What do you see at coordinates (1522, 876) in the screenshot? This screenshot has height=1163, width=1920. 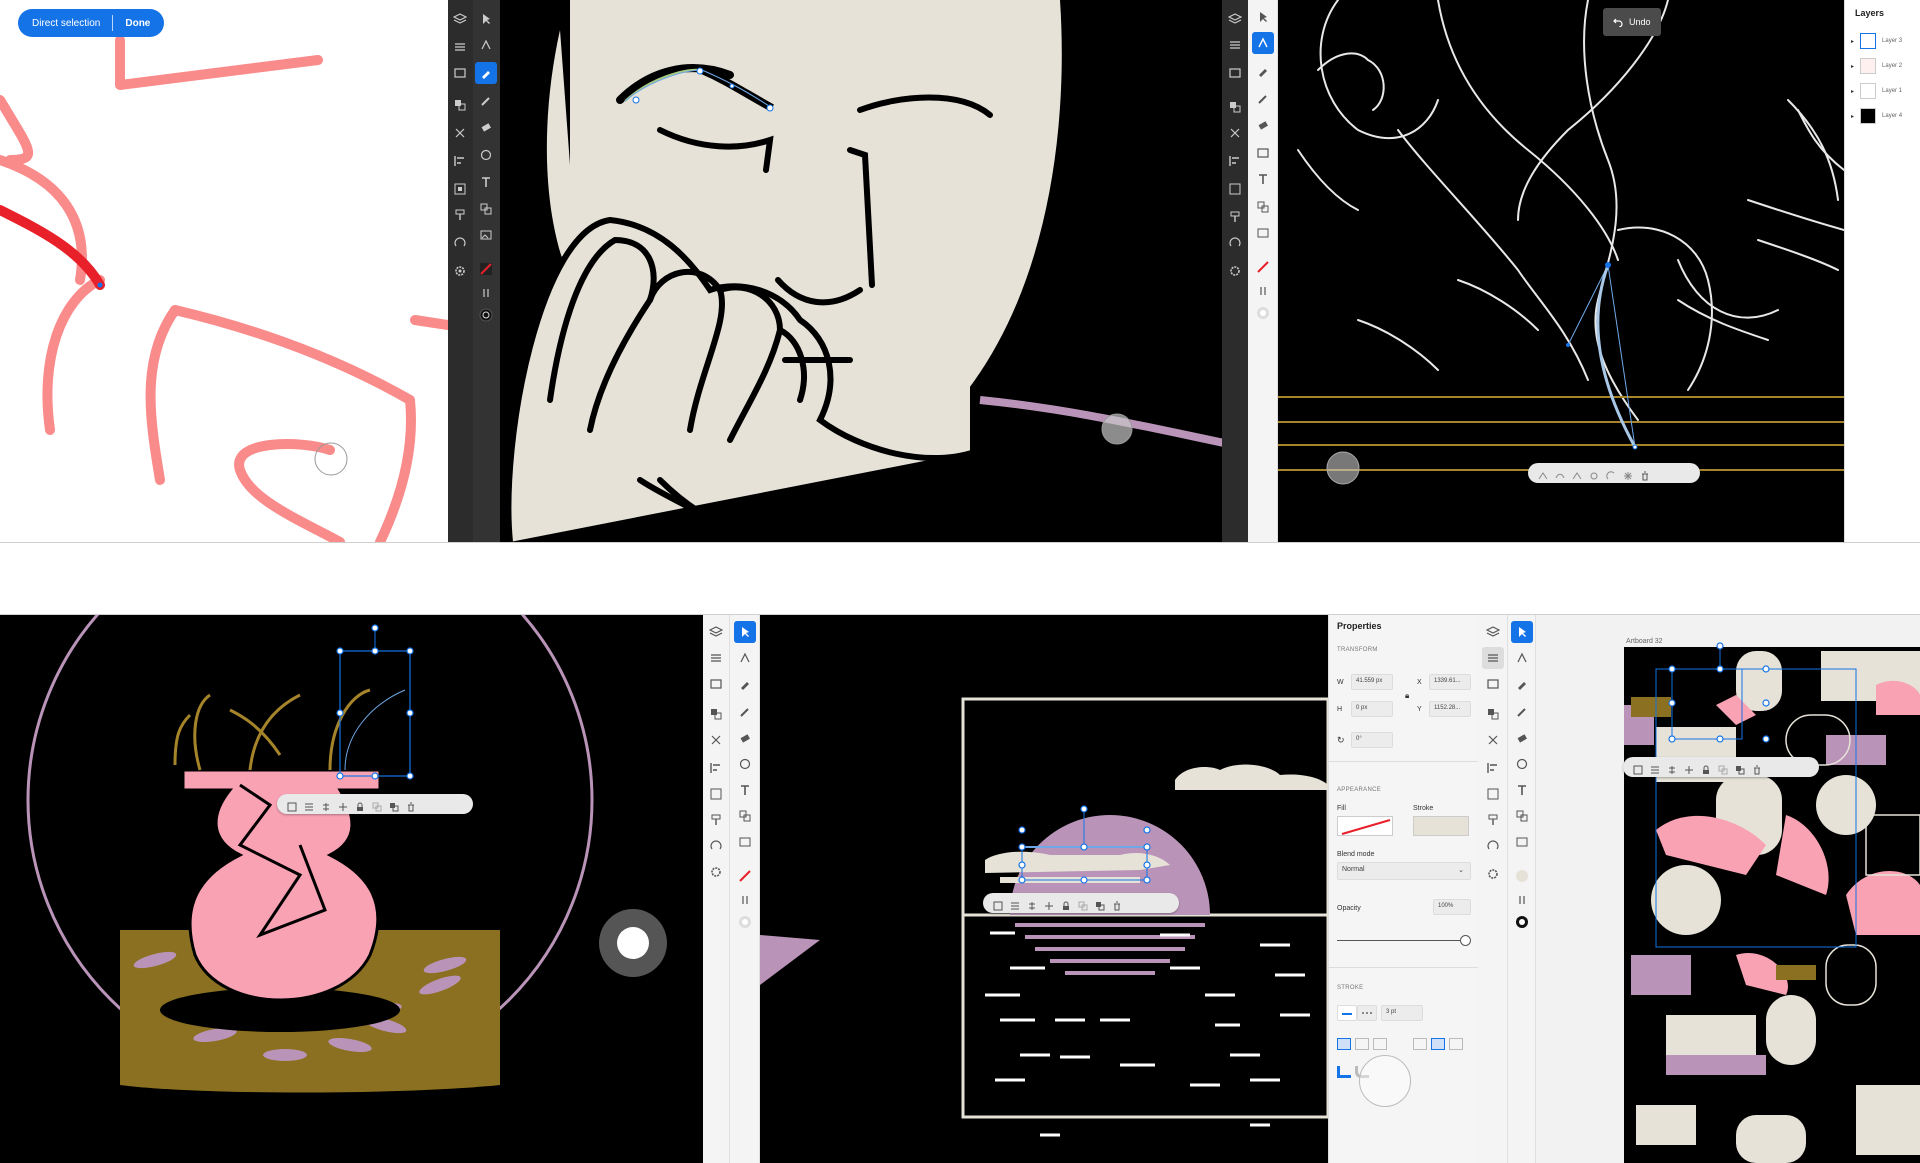 I see `fill-swatch-icon` at bounding box center [1522, 876].